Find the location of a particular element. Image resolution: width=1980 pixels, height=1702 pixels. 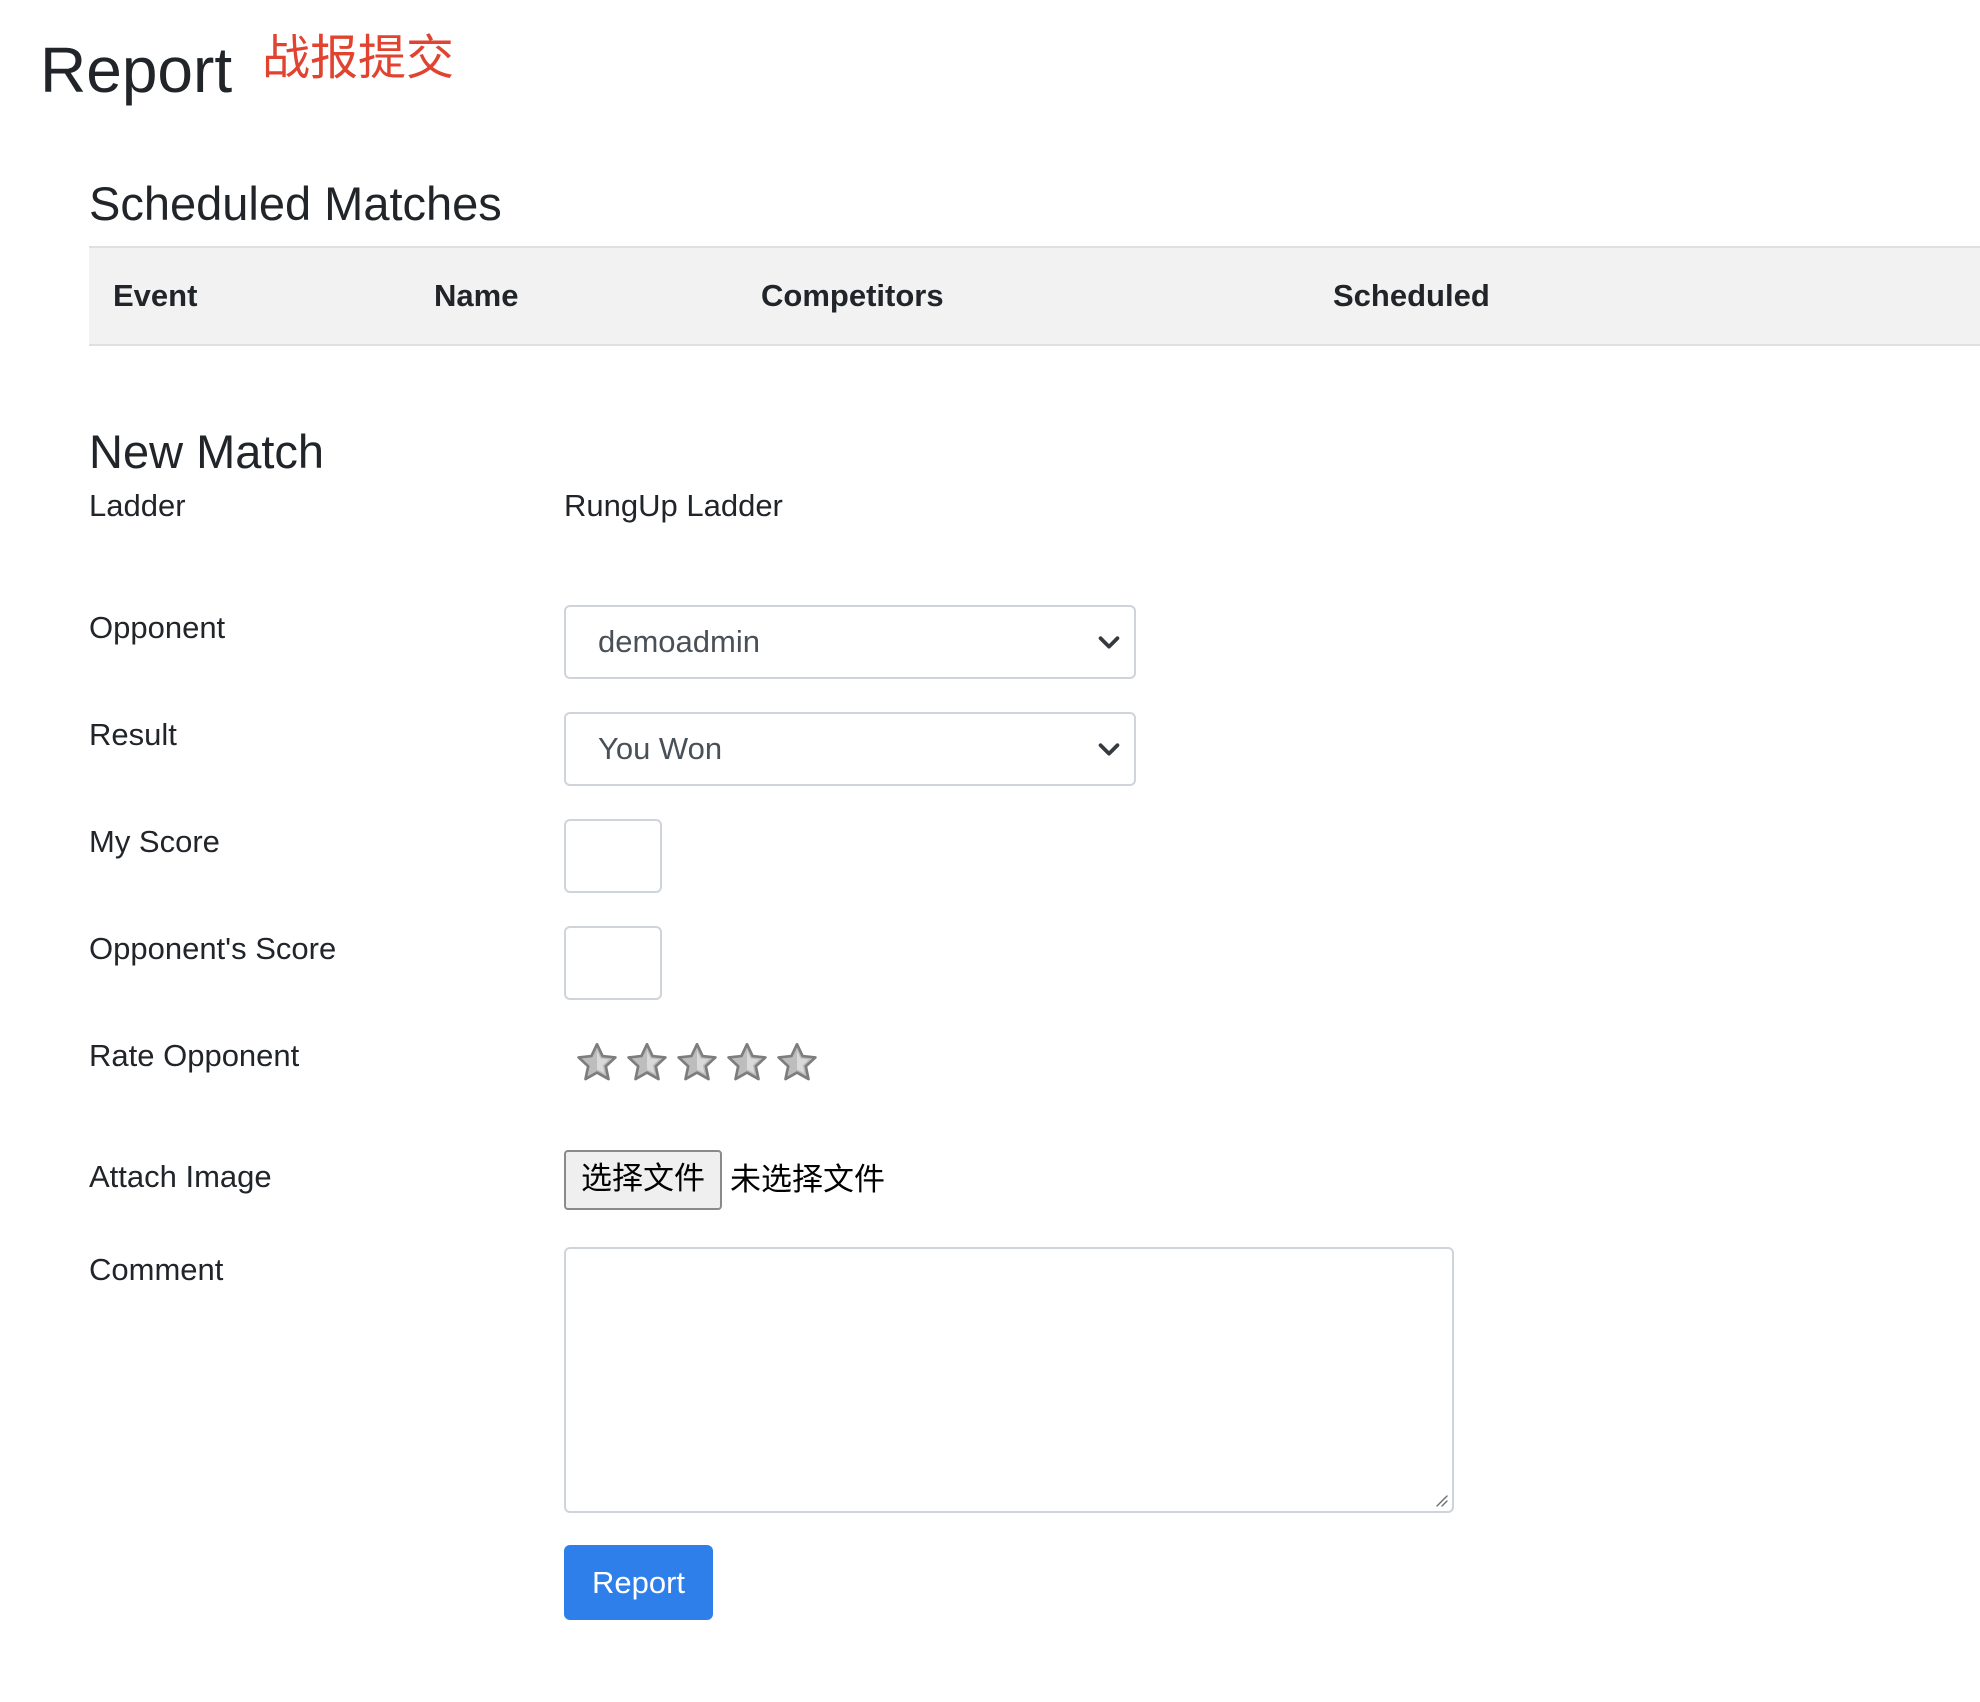

opponent-label: Opponent is located at coordinates (157, 627).